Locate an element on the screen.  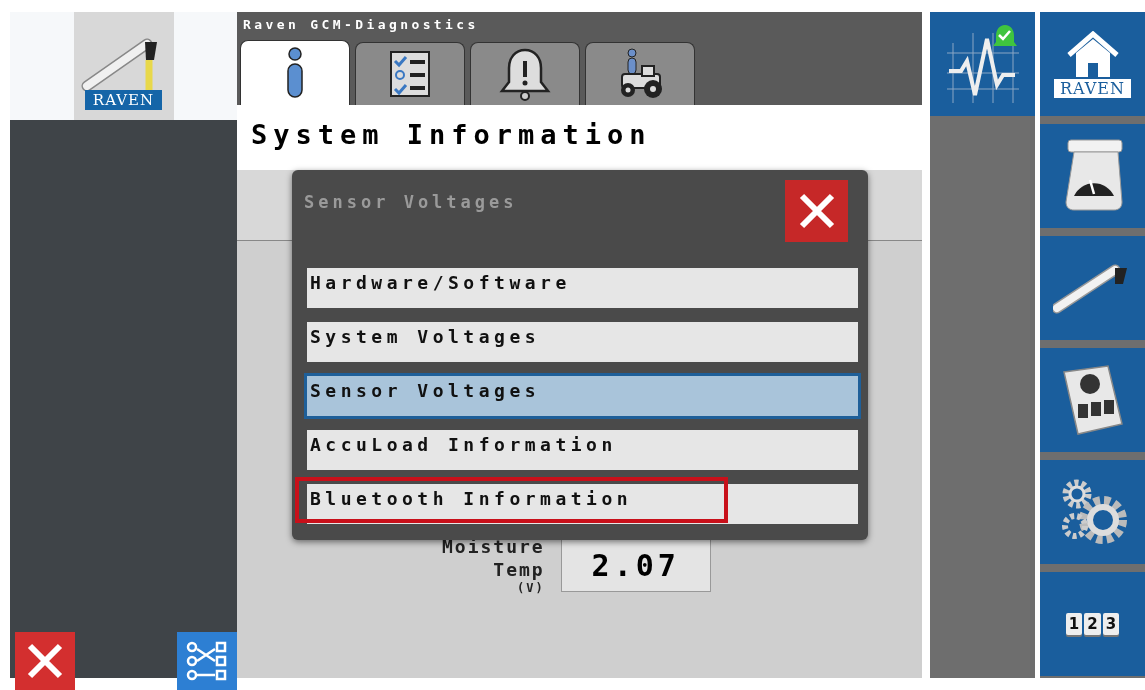
numbers-button: 1 2 3 is located at coordinates (1092, 624).